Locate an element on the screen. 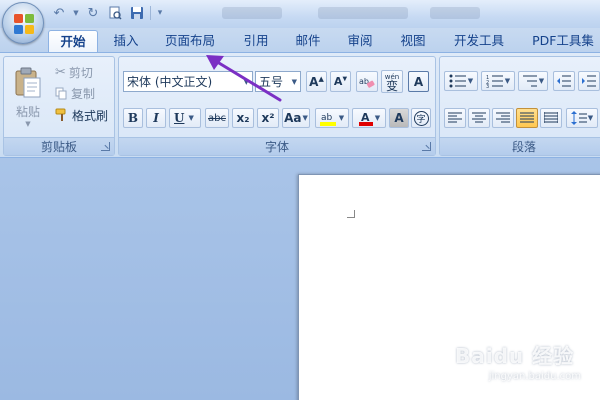 The image size is (600, 400). font-color-dropdown-icon: ▼ is located at coordinates (377, 118).